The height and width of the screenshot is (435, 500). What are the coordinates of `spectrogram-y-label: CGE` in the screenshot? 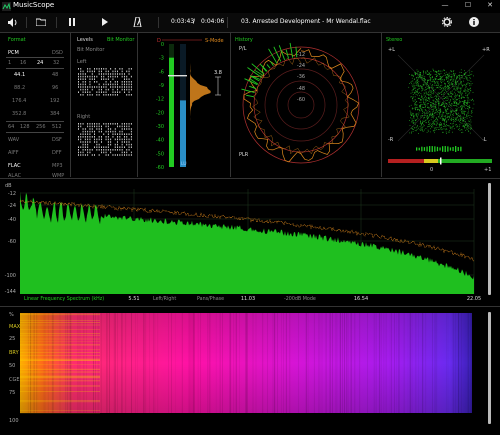 It's located at (14, 380).